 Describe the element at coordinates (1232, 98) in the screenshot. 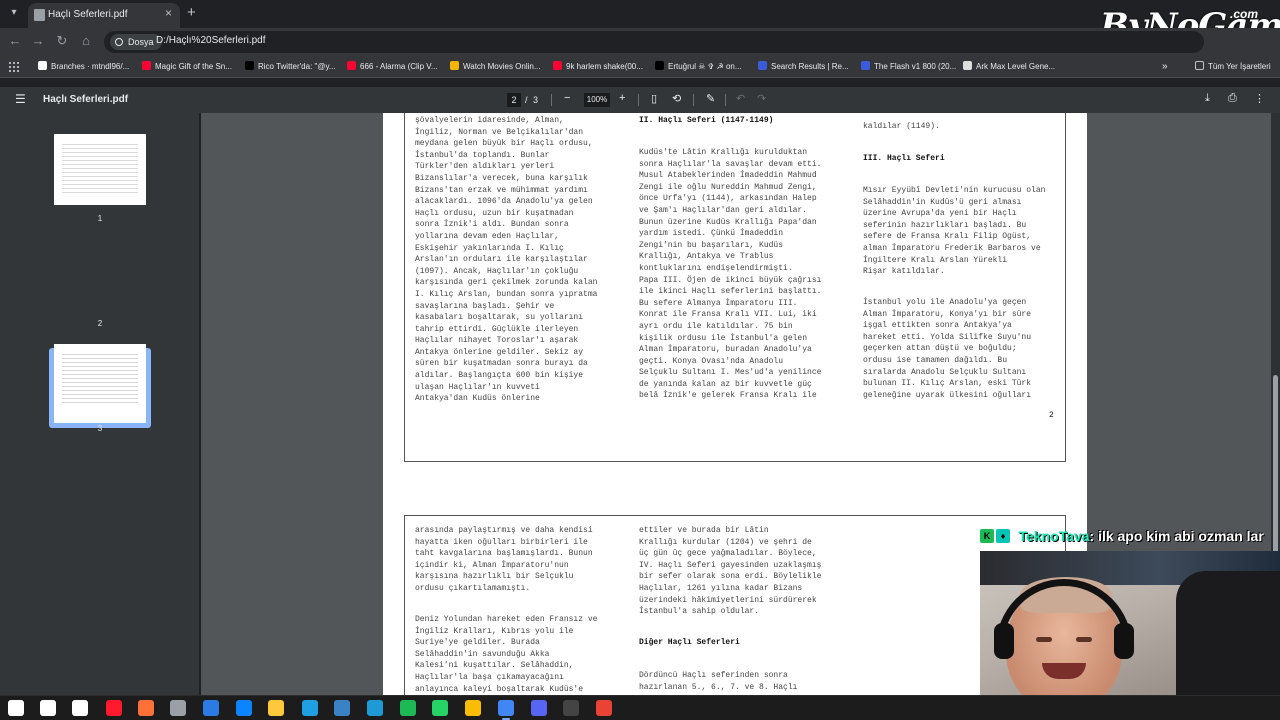

I see `print-icon: ⎙` at that location.